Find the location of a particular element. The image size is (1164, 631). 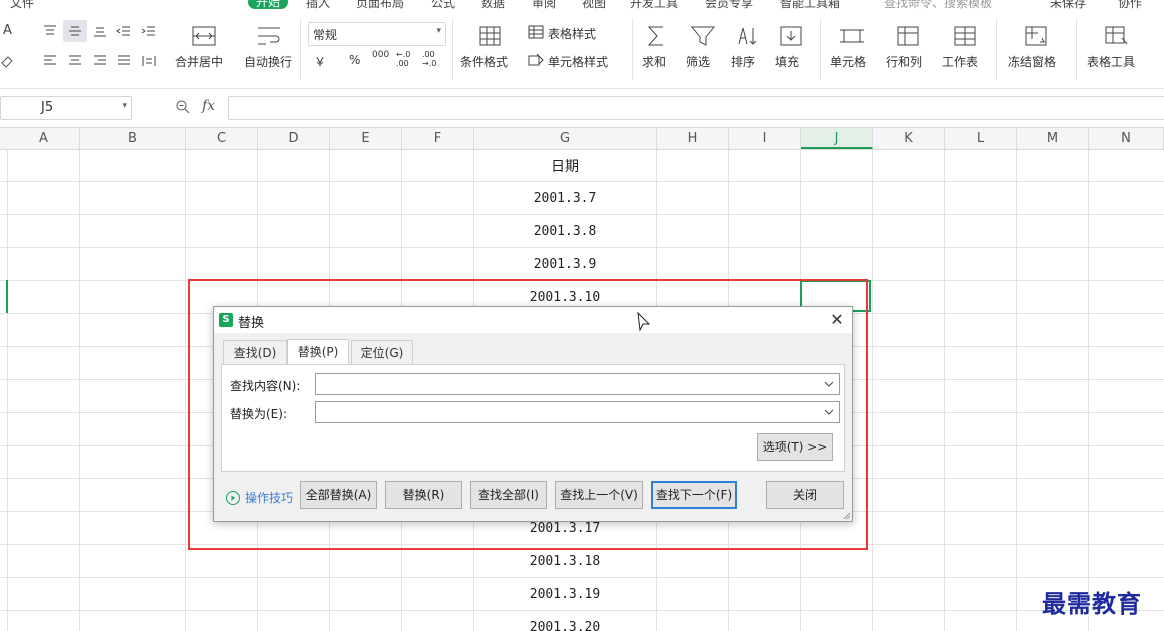

align-right-icon is located at coordinates (100, 61).